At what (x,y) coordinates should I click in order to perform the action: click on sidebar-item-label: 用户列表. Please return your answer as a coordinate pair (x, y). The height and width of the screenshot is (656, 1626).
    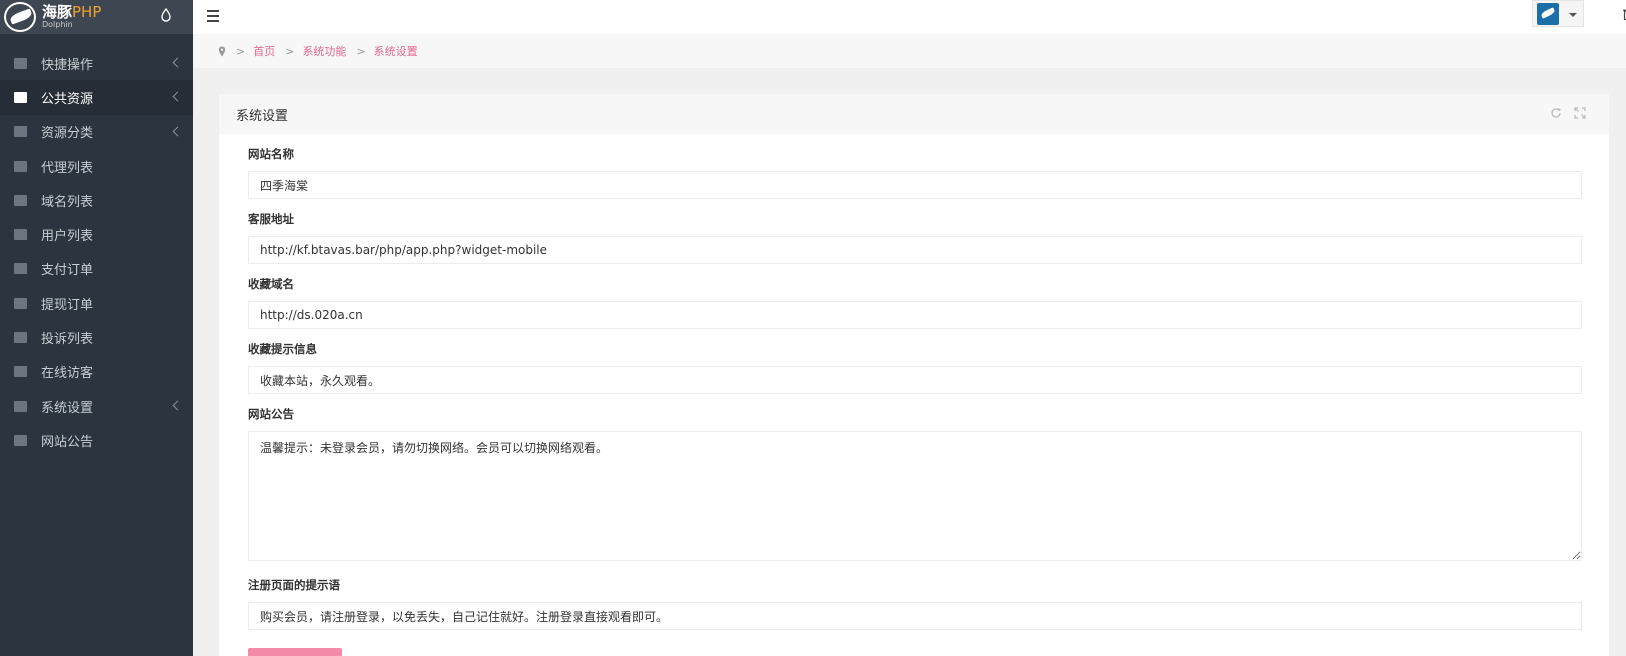
    Looking at the image, I should click on (67, 237).